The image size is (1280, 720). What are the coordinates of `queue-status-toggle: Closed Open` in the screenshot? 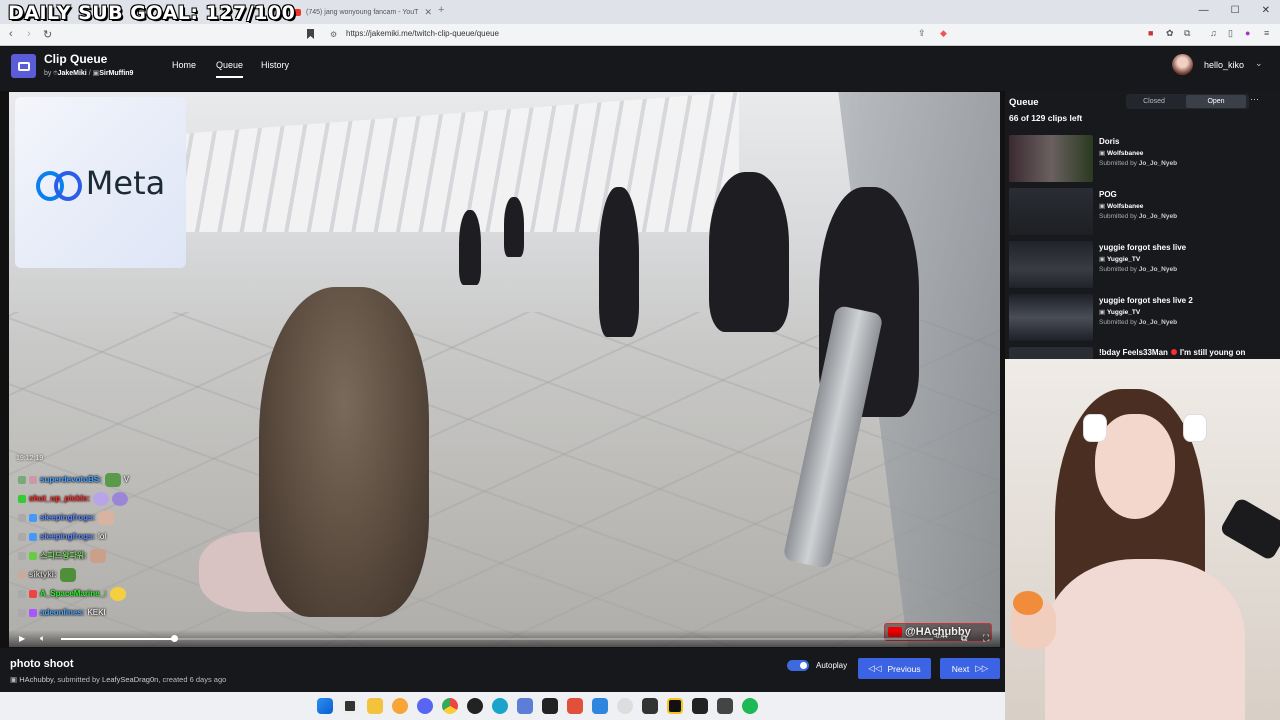 It's located at (1187, 101).